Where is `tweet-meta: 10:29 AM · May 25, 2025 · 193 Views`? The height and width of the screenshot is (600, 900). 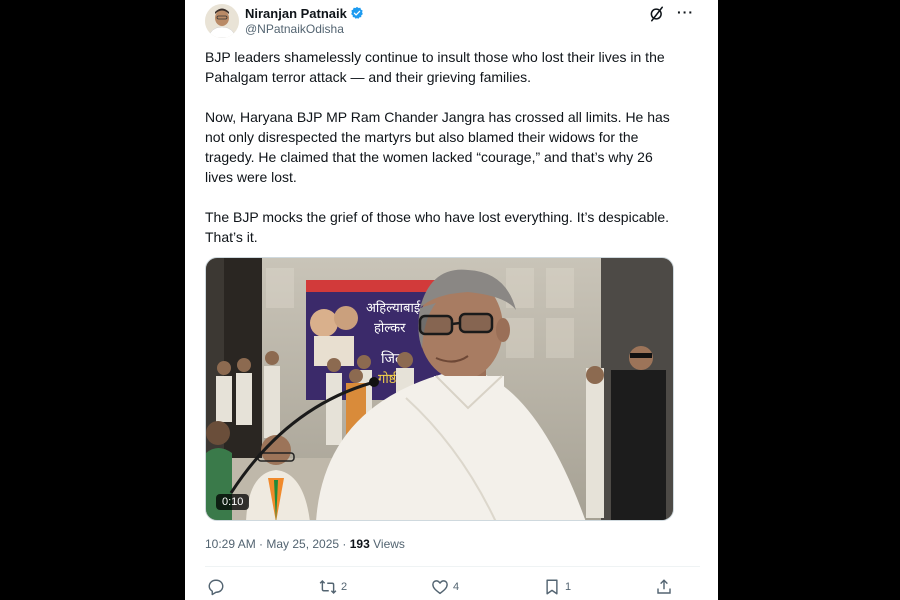 tweet-meta: 10:29 AM · May 25, 2025 · 193 Views is located at coordinates (305, 544).